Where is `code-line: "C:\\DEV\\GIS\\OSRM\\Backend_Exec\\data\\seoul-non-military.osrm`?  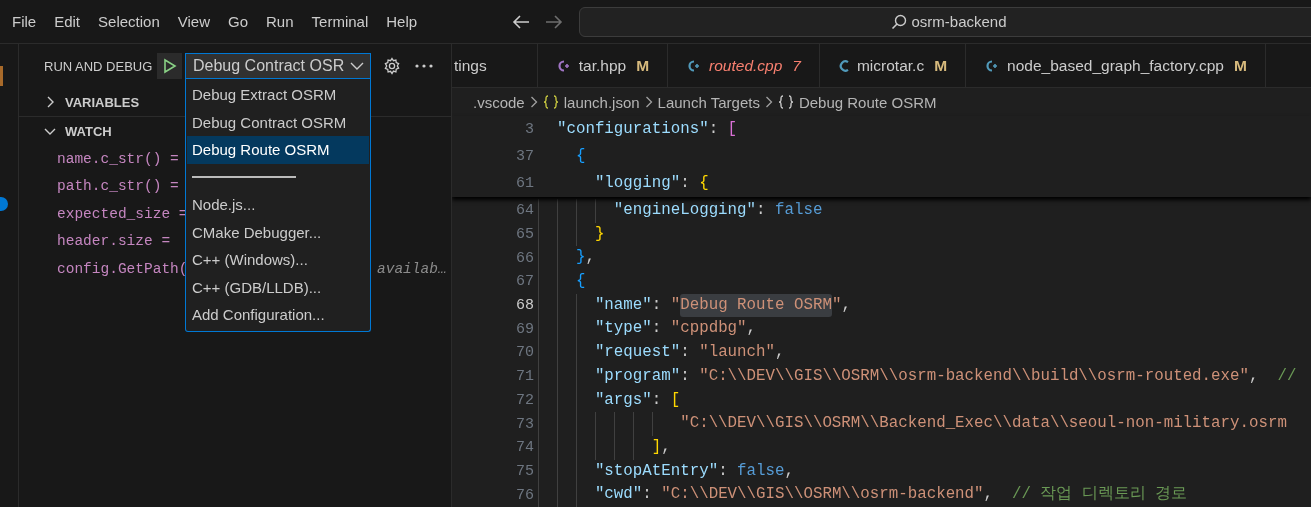 code-line: "C:\\DEV\\GIS\\OSRM\\Backend_Exec\\data\\seoul-non-military.osrm is located at coordinates (912, 424).